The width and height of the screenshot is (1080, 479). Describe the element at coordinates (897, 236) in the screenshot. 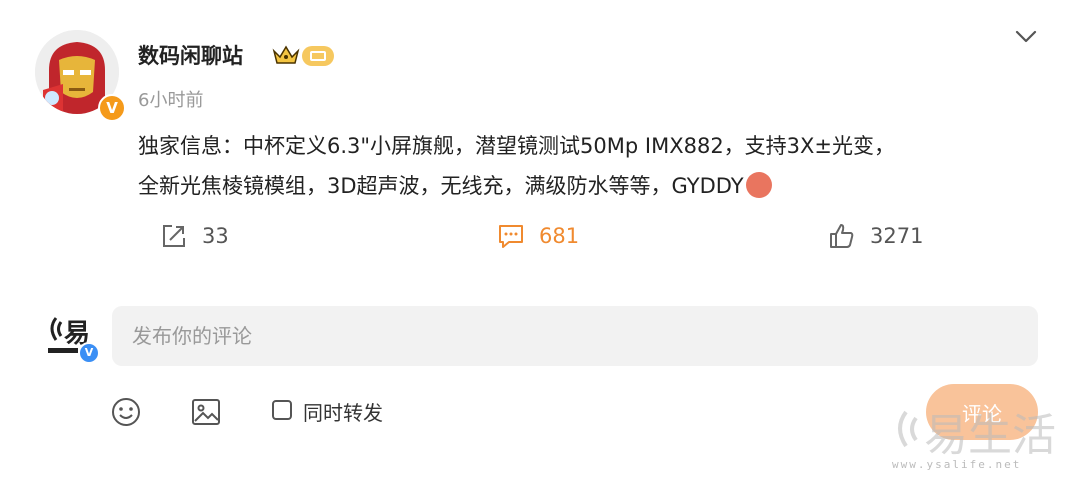

I see `like-count: 3271` at that location.